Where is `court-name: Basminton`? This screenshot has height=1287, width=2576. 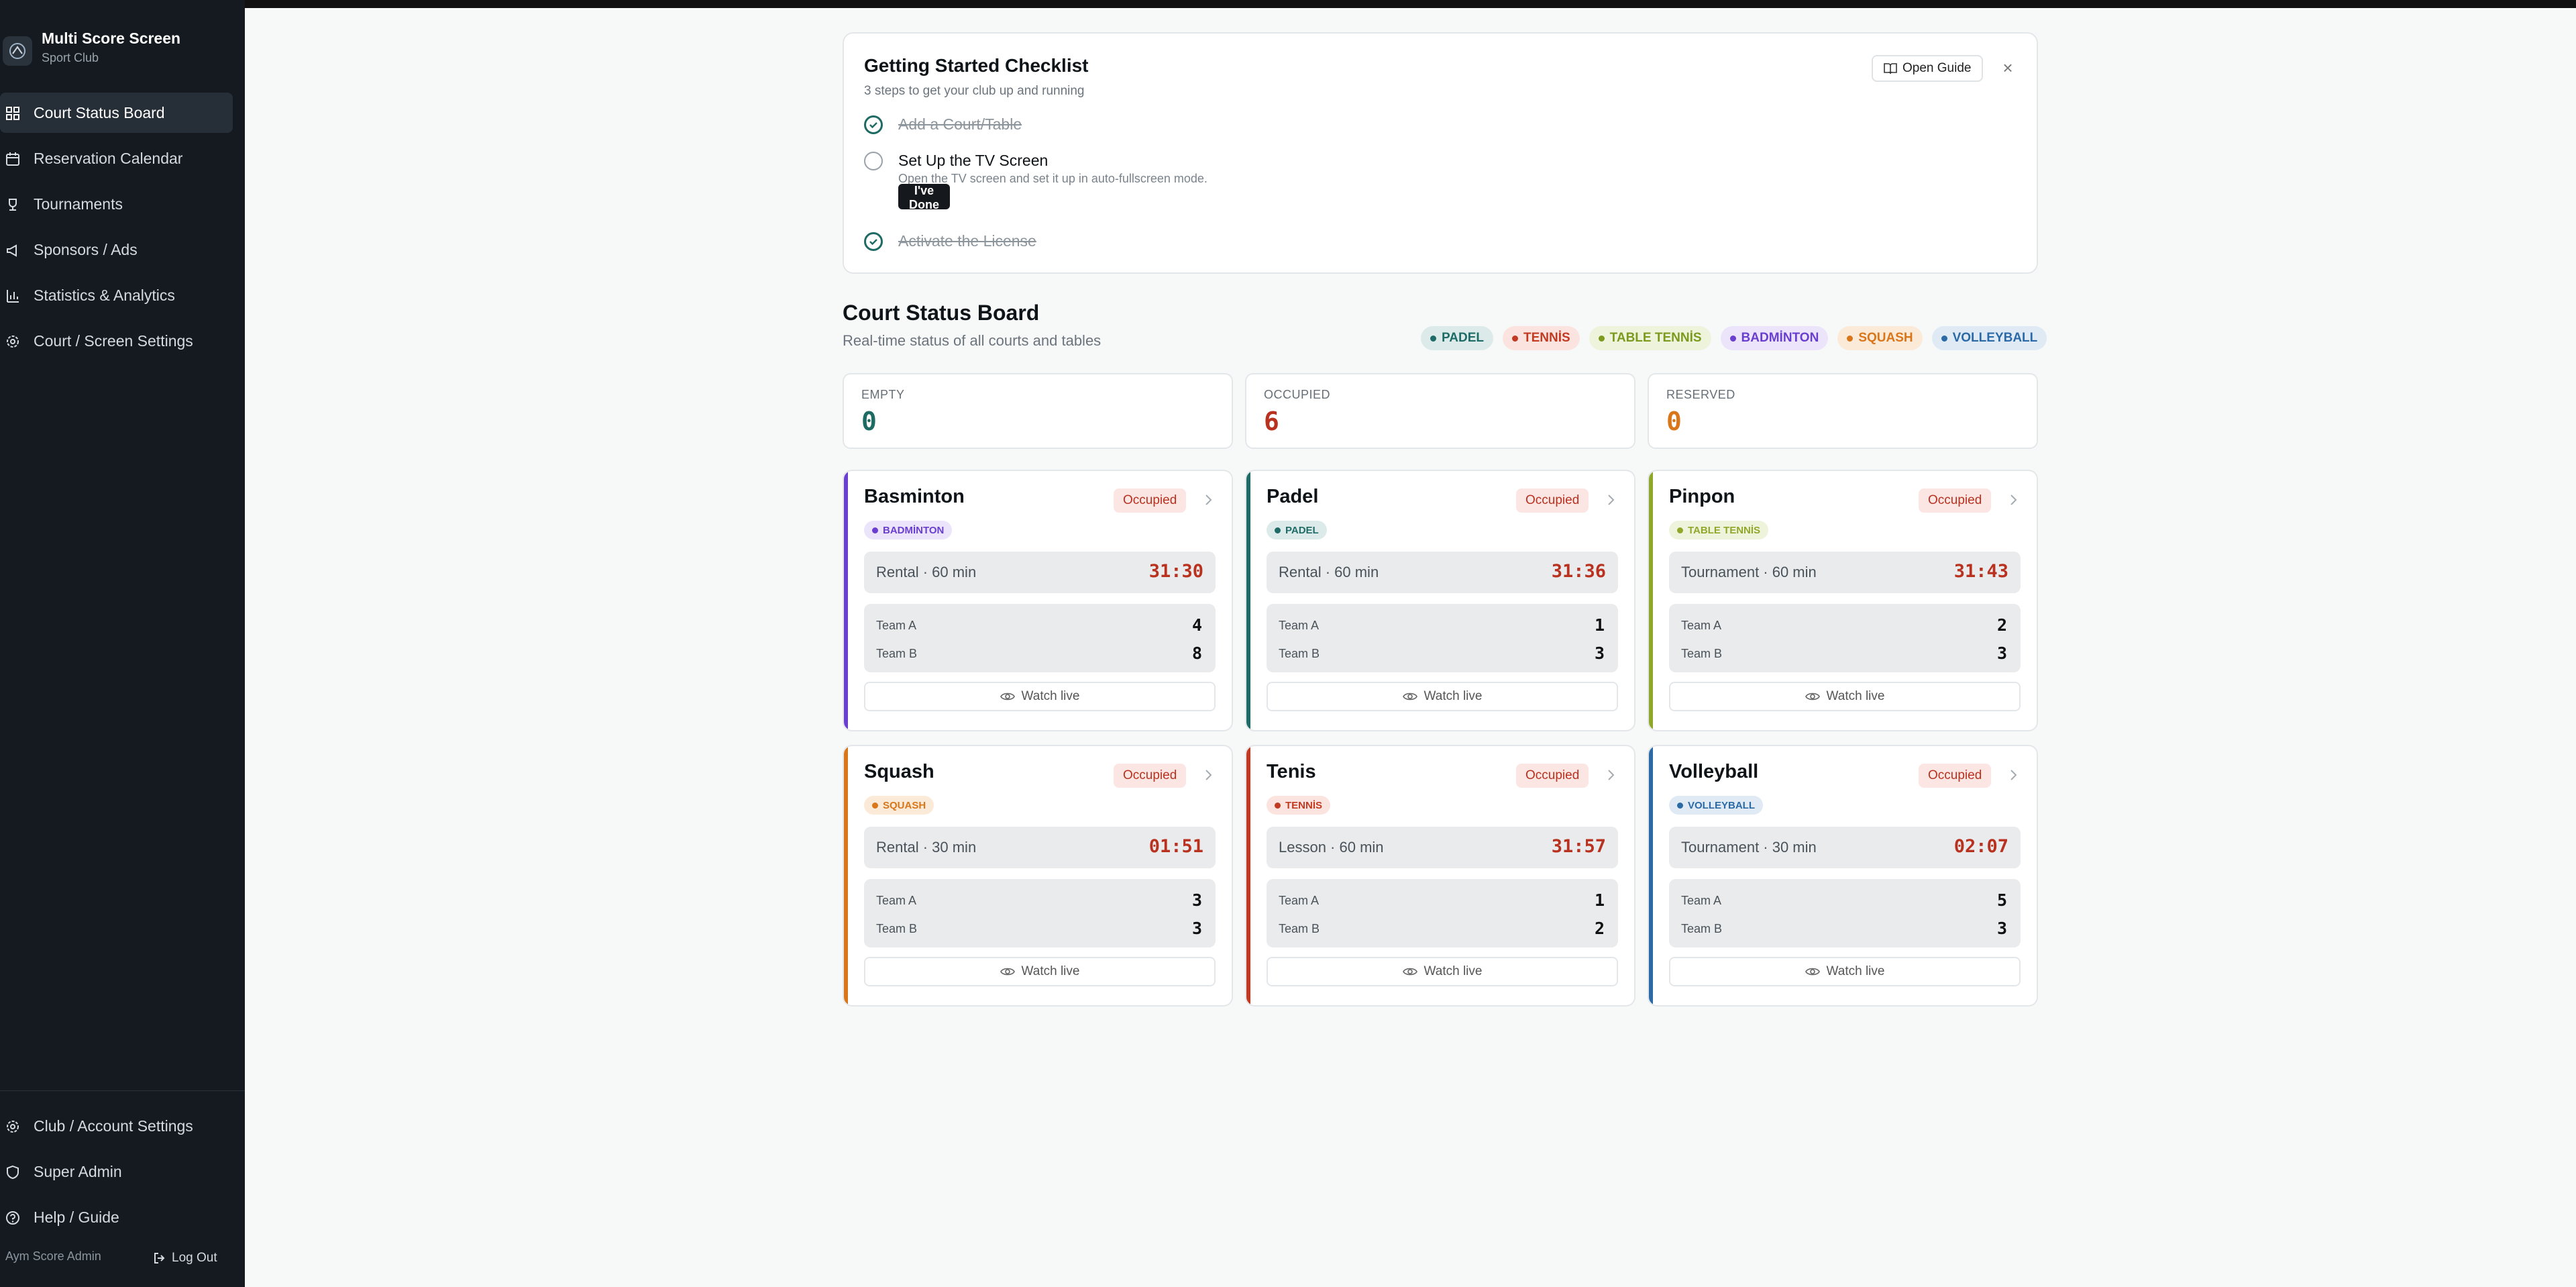
court-name: Basminton is located at coordinates (914, 496).